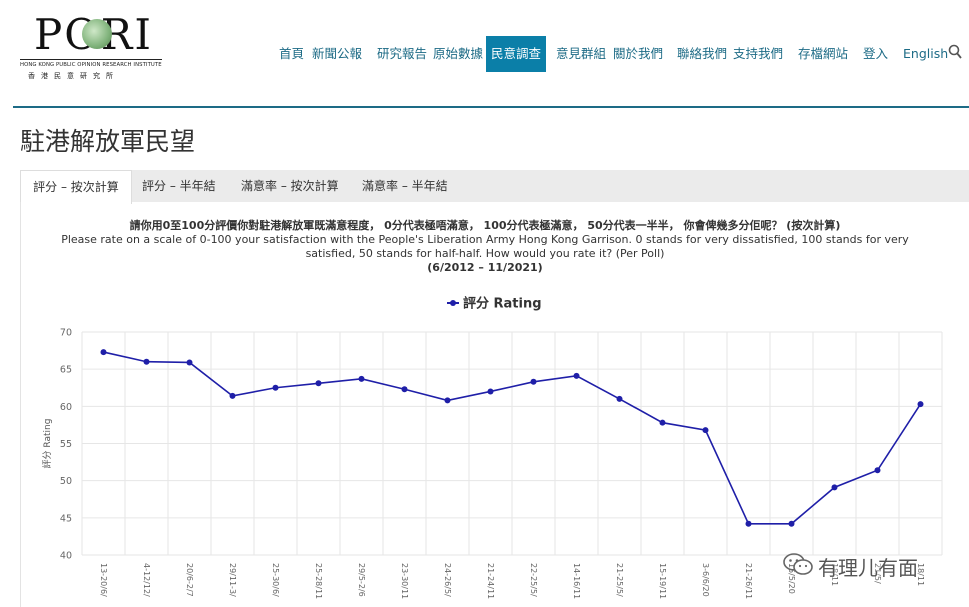 This screenshot has width=969, height=607. I want to click on x-tick-label: 24-26/5/, so click(447, 580).